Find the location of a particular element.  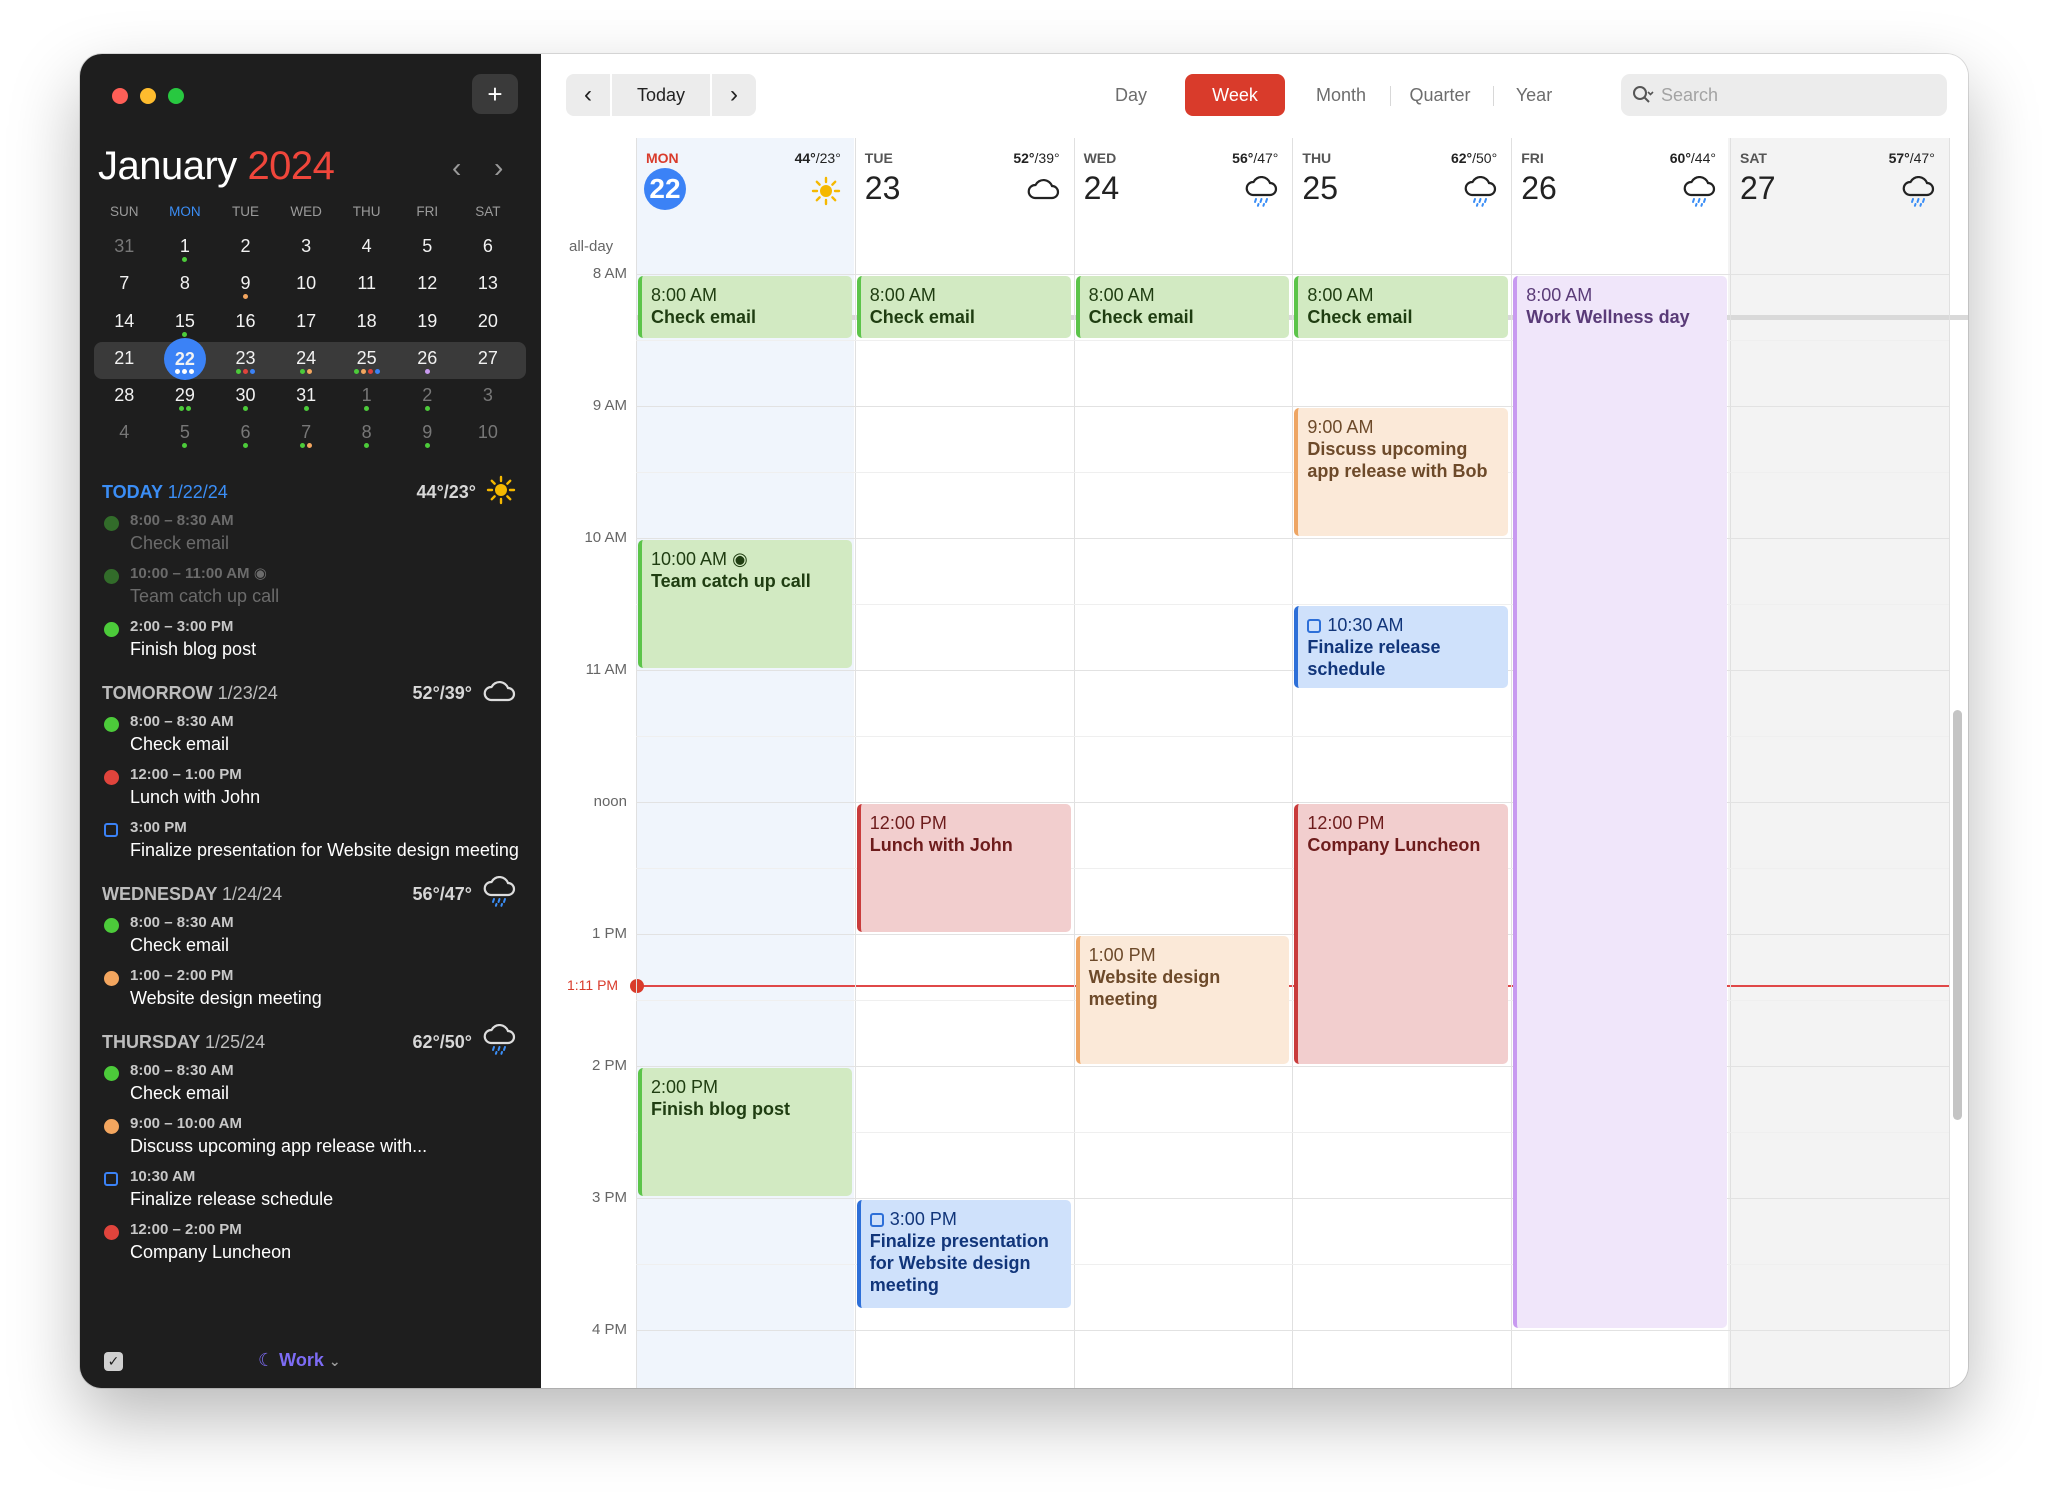

mini-calendar-day: 17 is located at coordinates (306, 318).